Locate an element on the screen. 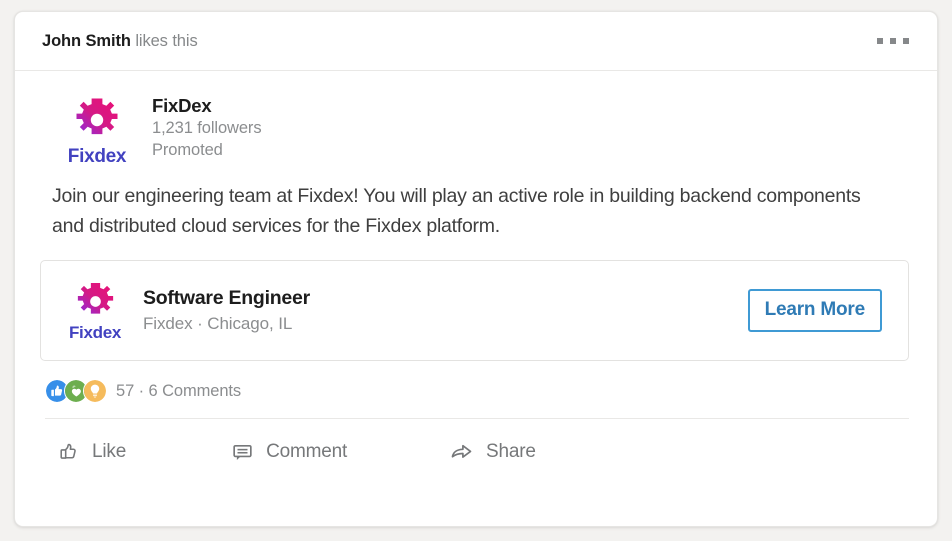 Image resolution: width=952 pixels, height=541 pixels. reaction-comment-counts: 57 · 6 Comments is located at coordinates (178, 391).